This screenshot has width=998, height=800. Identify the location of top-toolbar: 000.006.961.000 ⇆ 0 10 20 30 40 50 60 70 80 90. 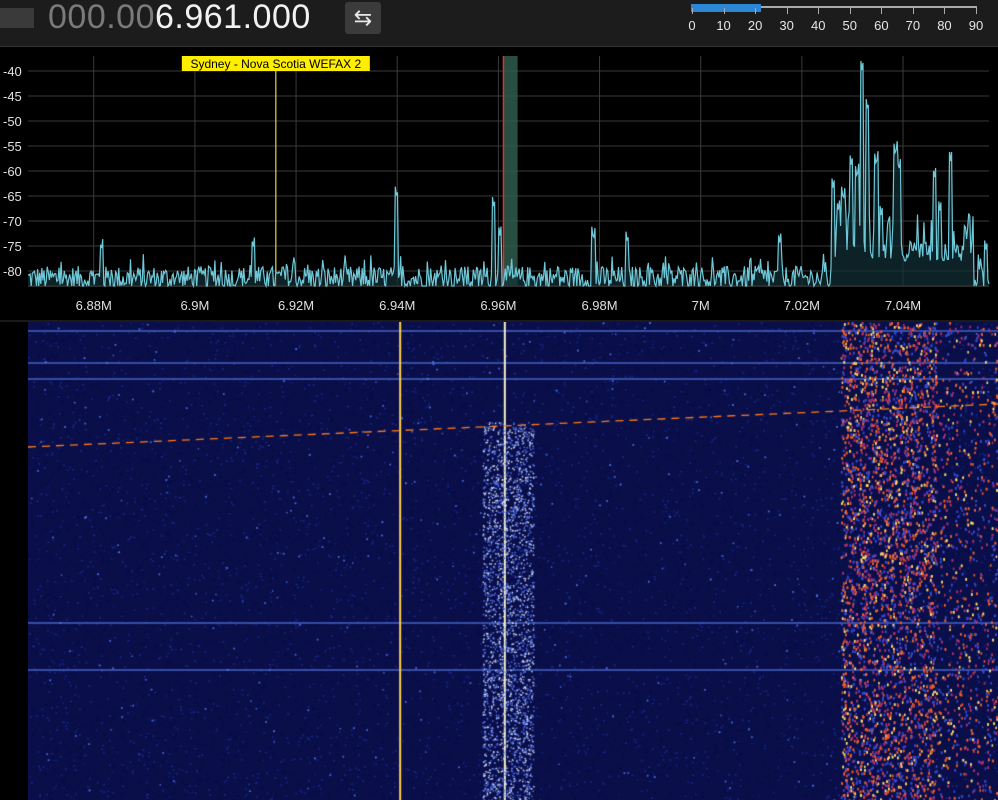
(499, 23).